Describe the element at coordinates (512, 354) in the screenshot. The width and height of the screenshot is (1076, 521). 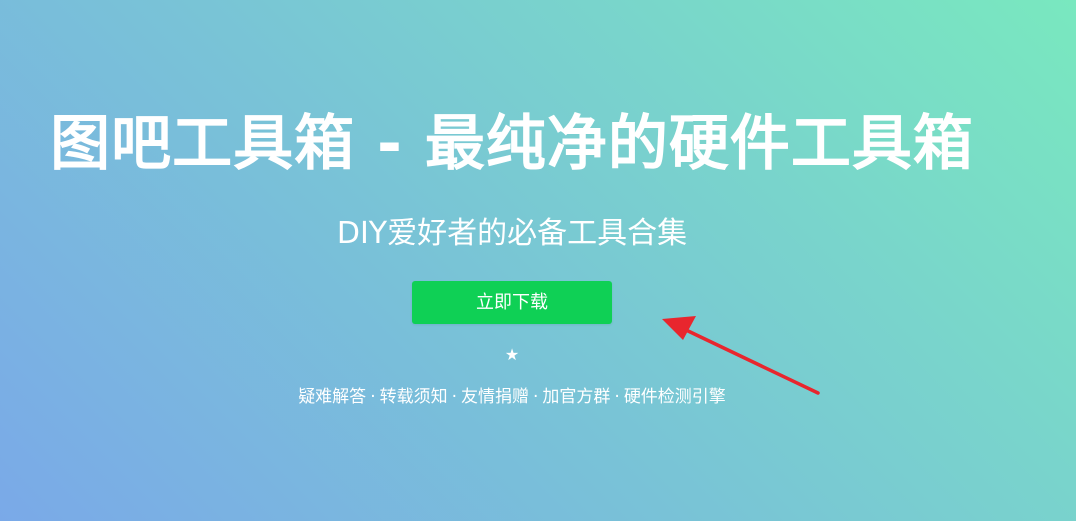
I see `star-icon: ★` at that location.